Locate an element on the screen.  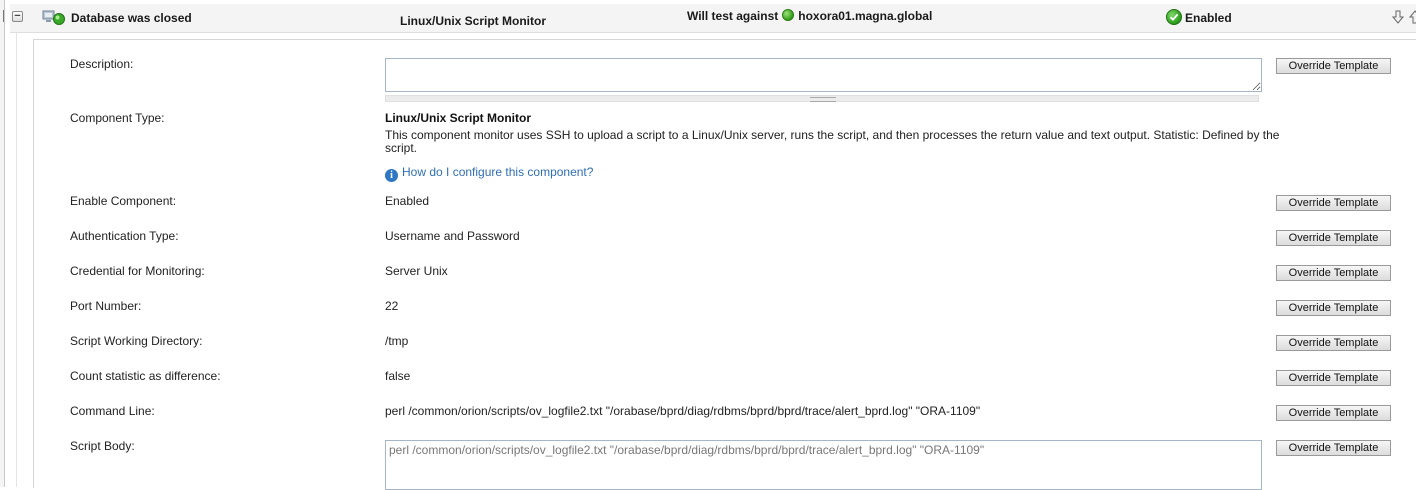
component-type-title: Linux/Unix Script Monitor is located at coordinates (458, 118).